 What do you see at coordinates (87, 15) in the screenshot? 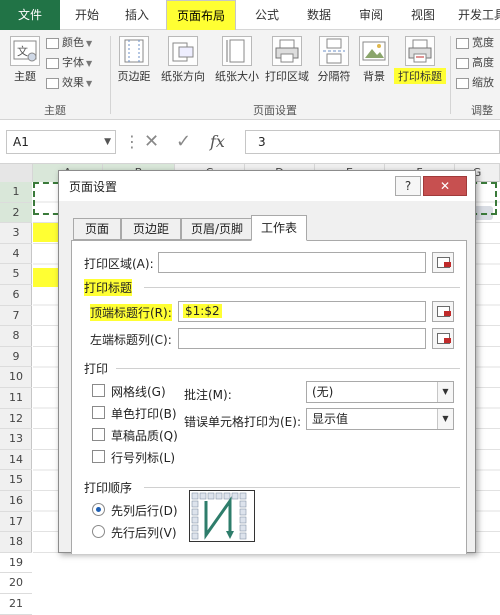
I see `tab-home: 开始` at bounding box center [87, 15].